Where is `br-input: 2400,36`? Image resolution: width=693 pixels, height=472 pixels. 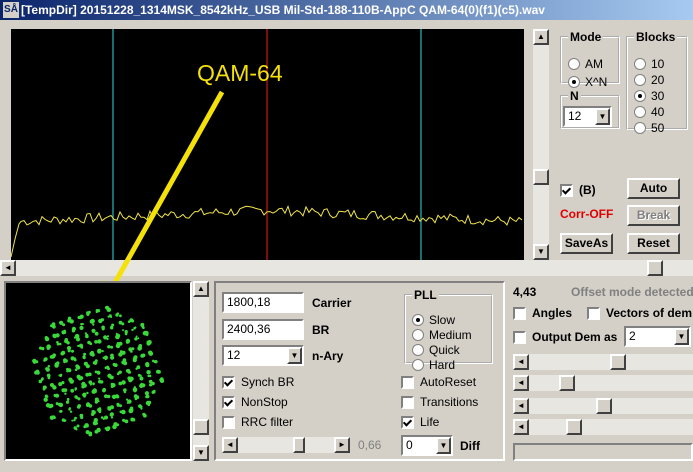 br-input: 2400,36 is located at coordinates (263, 329).